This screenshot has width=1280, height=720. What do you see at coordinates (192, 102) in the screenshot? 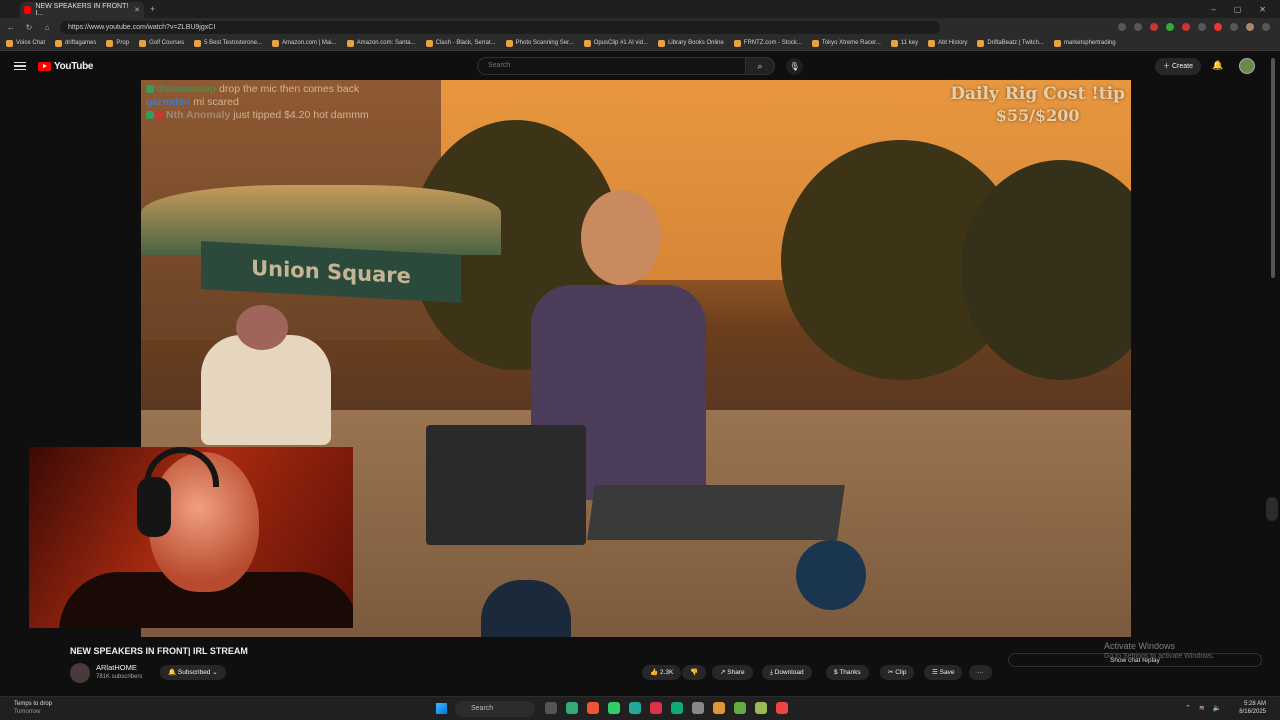
I see `chat-message: garmden mi scared` at bounding box center [192, 102].